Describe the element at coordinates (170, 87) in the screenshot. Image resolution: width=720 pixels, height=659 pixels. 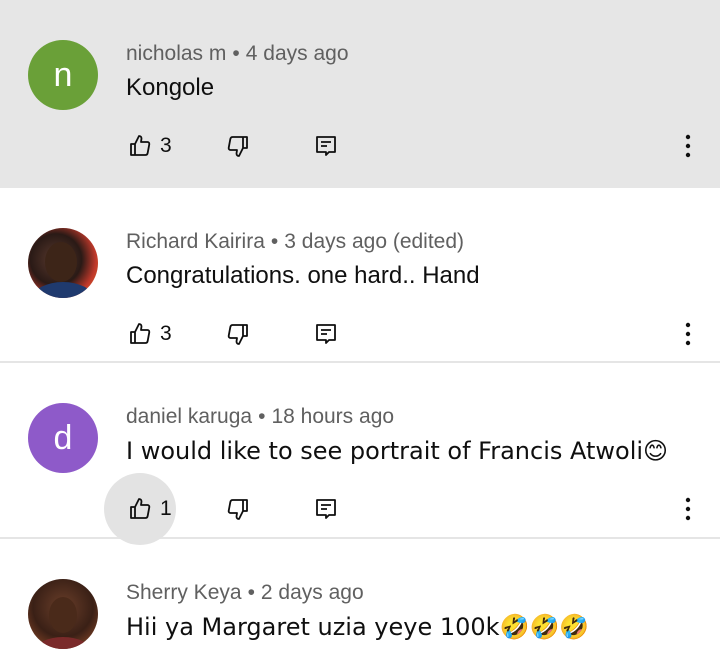
I see `comment-text: Kongole` at that location.